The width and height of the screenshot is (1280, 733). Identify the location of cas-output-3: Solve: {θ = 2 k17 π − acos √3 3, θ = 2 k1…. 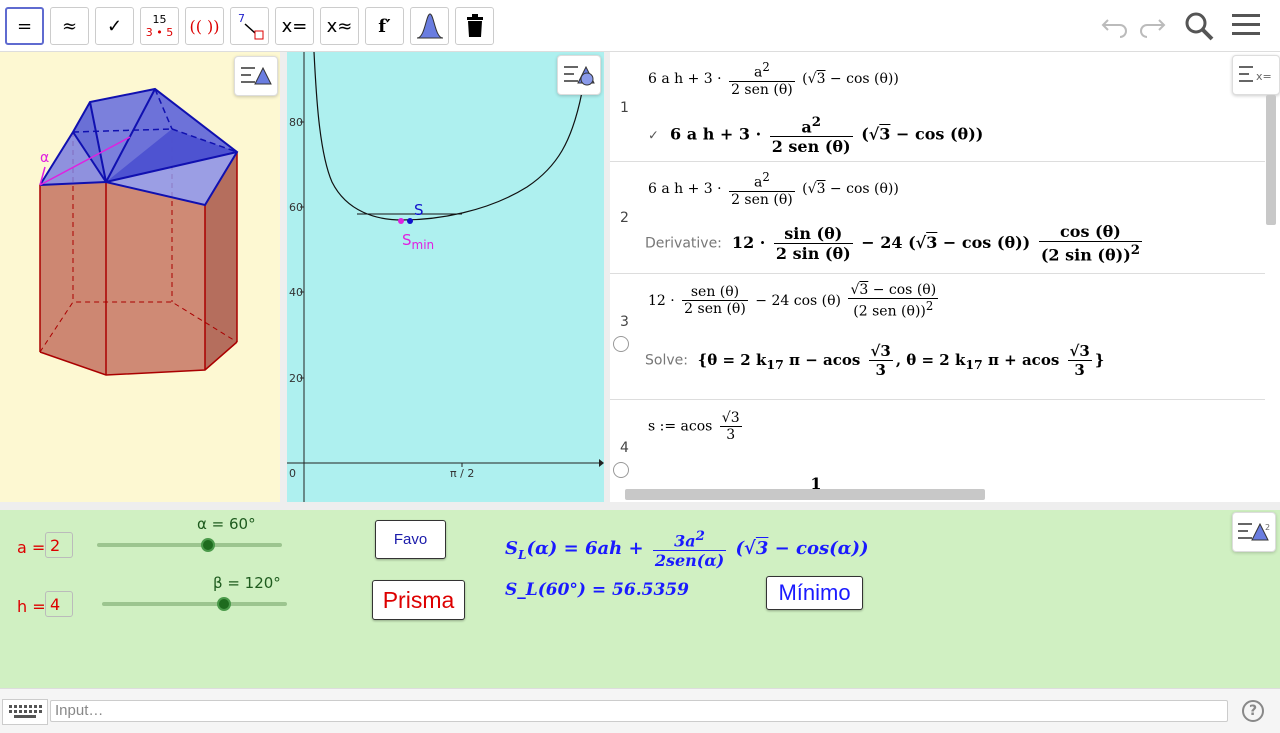
(875, 360).